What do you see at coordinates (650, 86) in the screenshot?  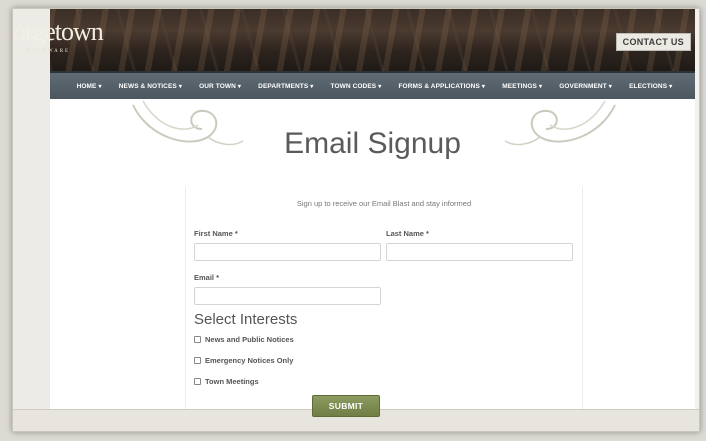 I see `nav-item-elections: ELECTIONS ▾` at bounding box center [650, 86].